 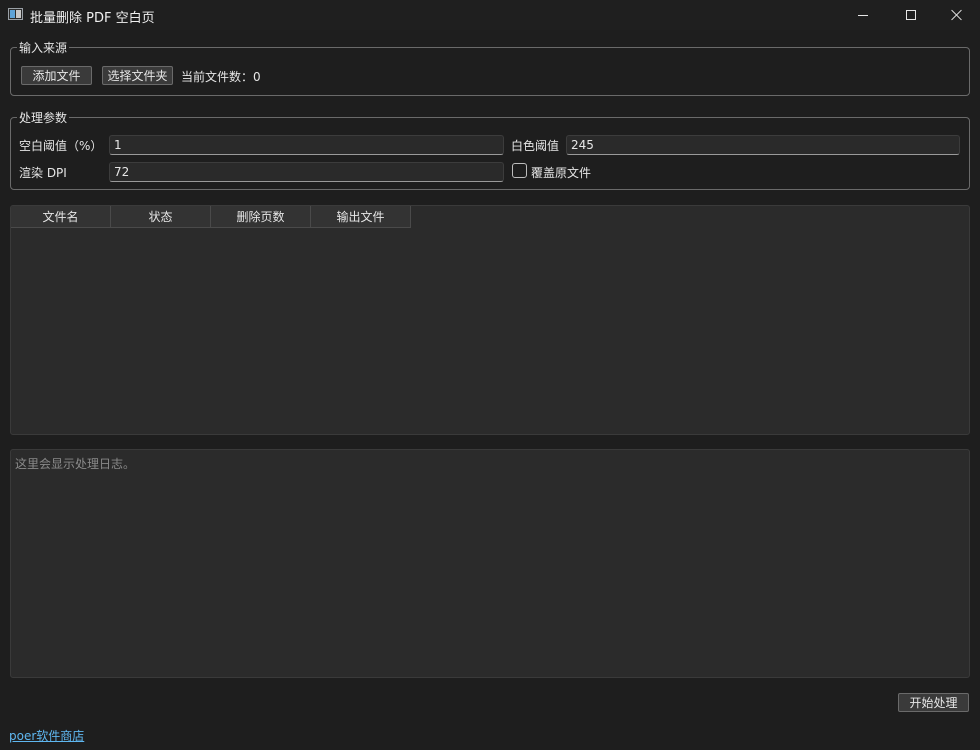 What do you see at coordinates (490, 67) in the screenshot?
I see `input-source-group: 输入来源 添加文件 选择文件夹 当前文件数：0` at bounding box center [490, 67].